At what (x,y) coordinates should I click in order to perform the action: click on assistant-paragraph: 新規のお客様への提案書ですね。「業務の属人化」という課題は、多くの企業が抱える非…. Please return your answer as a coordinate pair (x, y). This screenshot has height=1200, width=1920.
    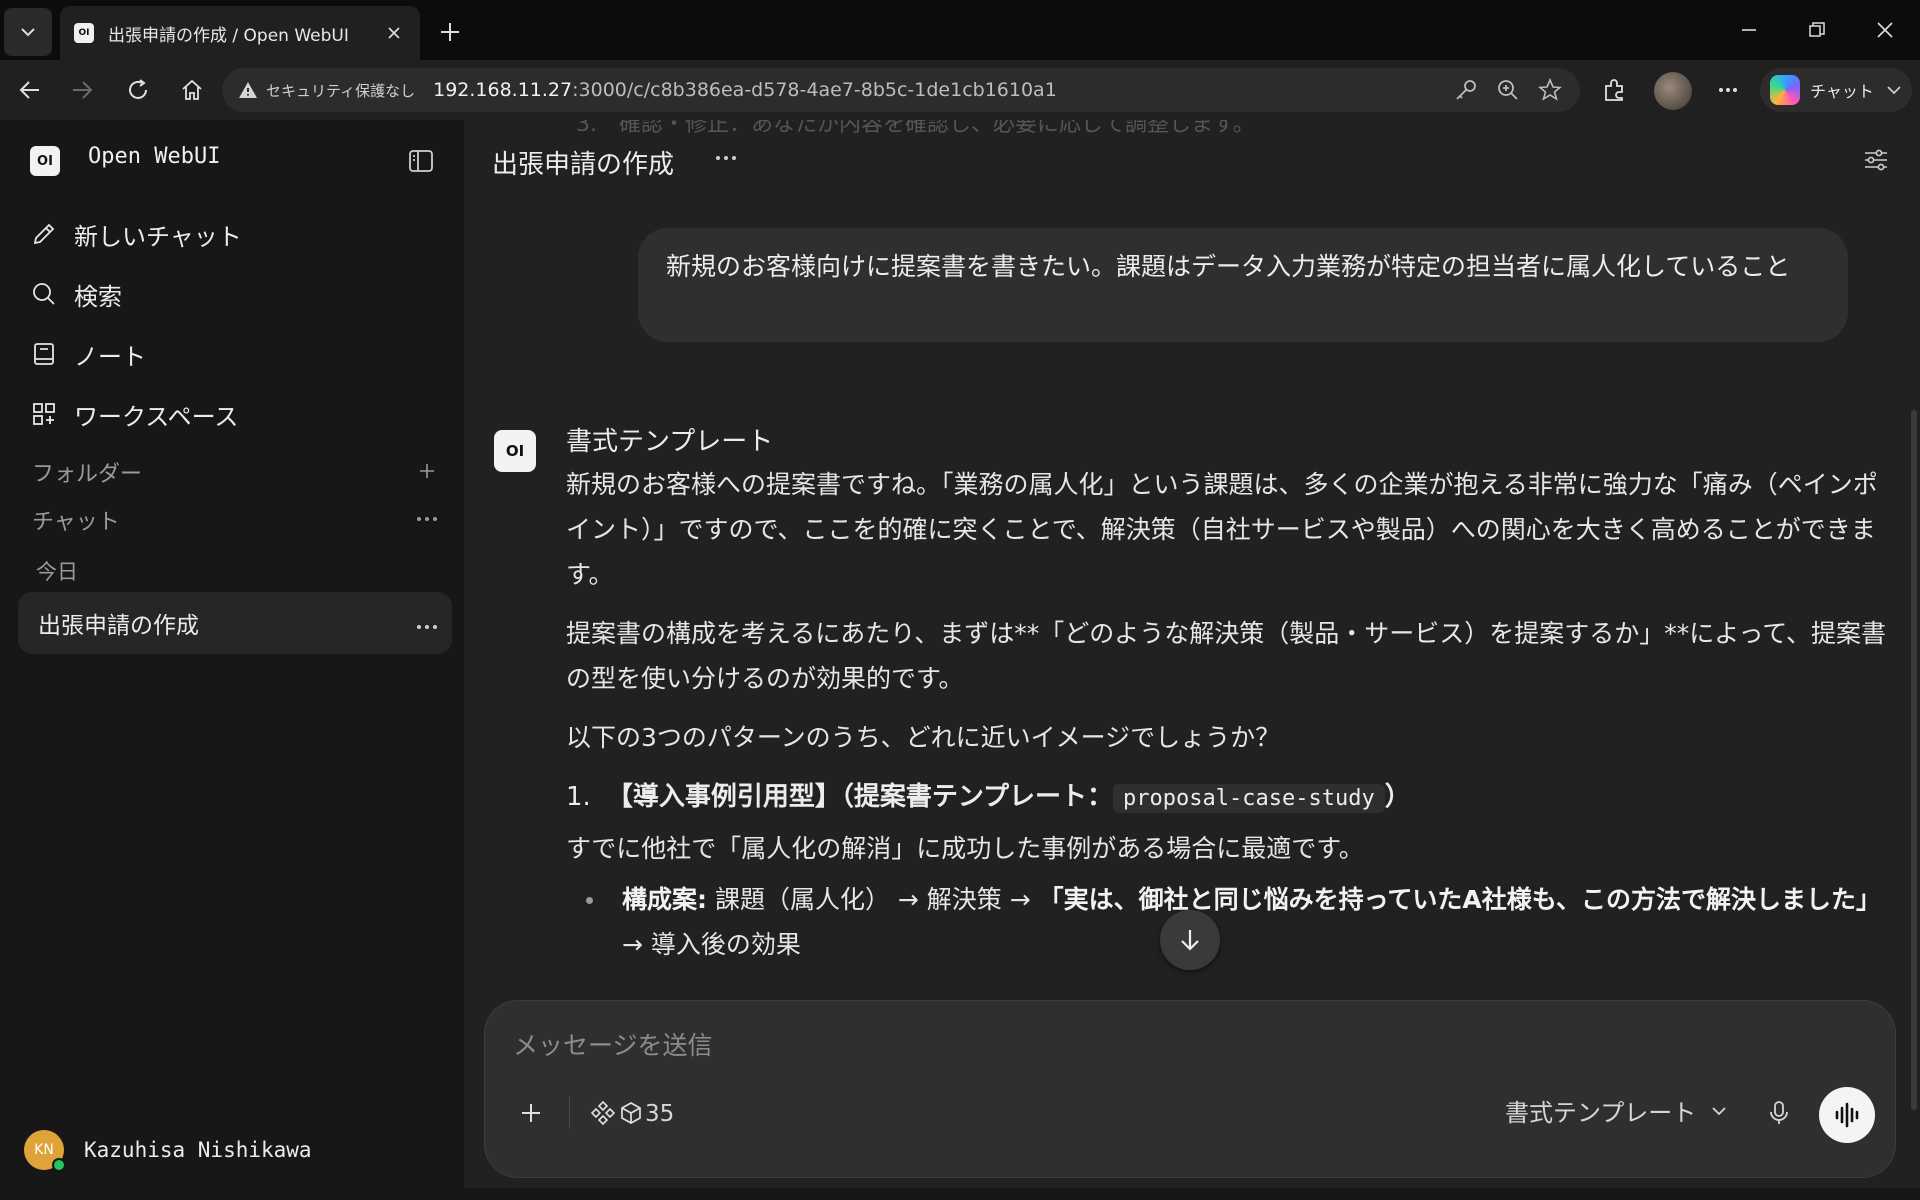
    Looking at the image, I should click on (1222, 529).